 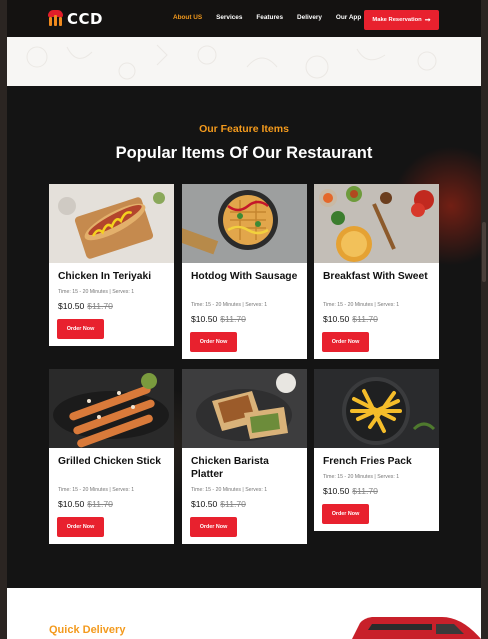 What do you see at coordinates (56, 19) in the screenshot?
I see `chef-hat-logo-icon` at bounding box center [56, 19].